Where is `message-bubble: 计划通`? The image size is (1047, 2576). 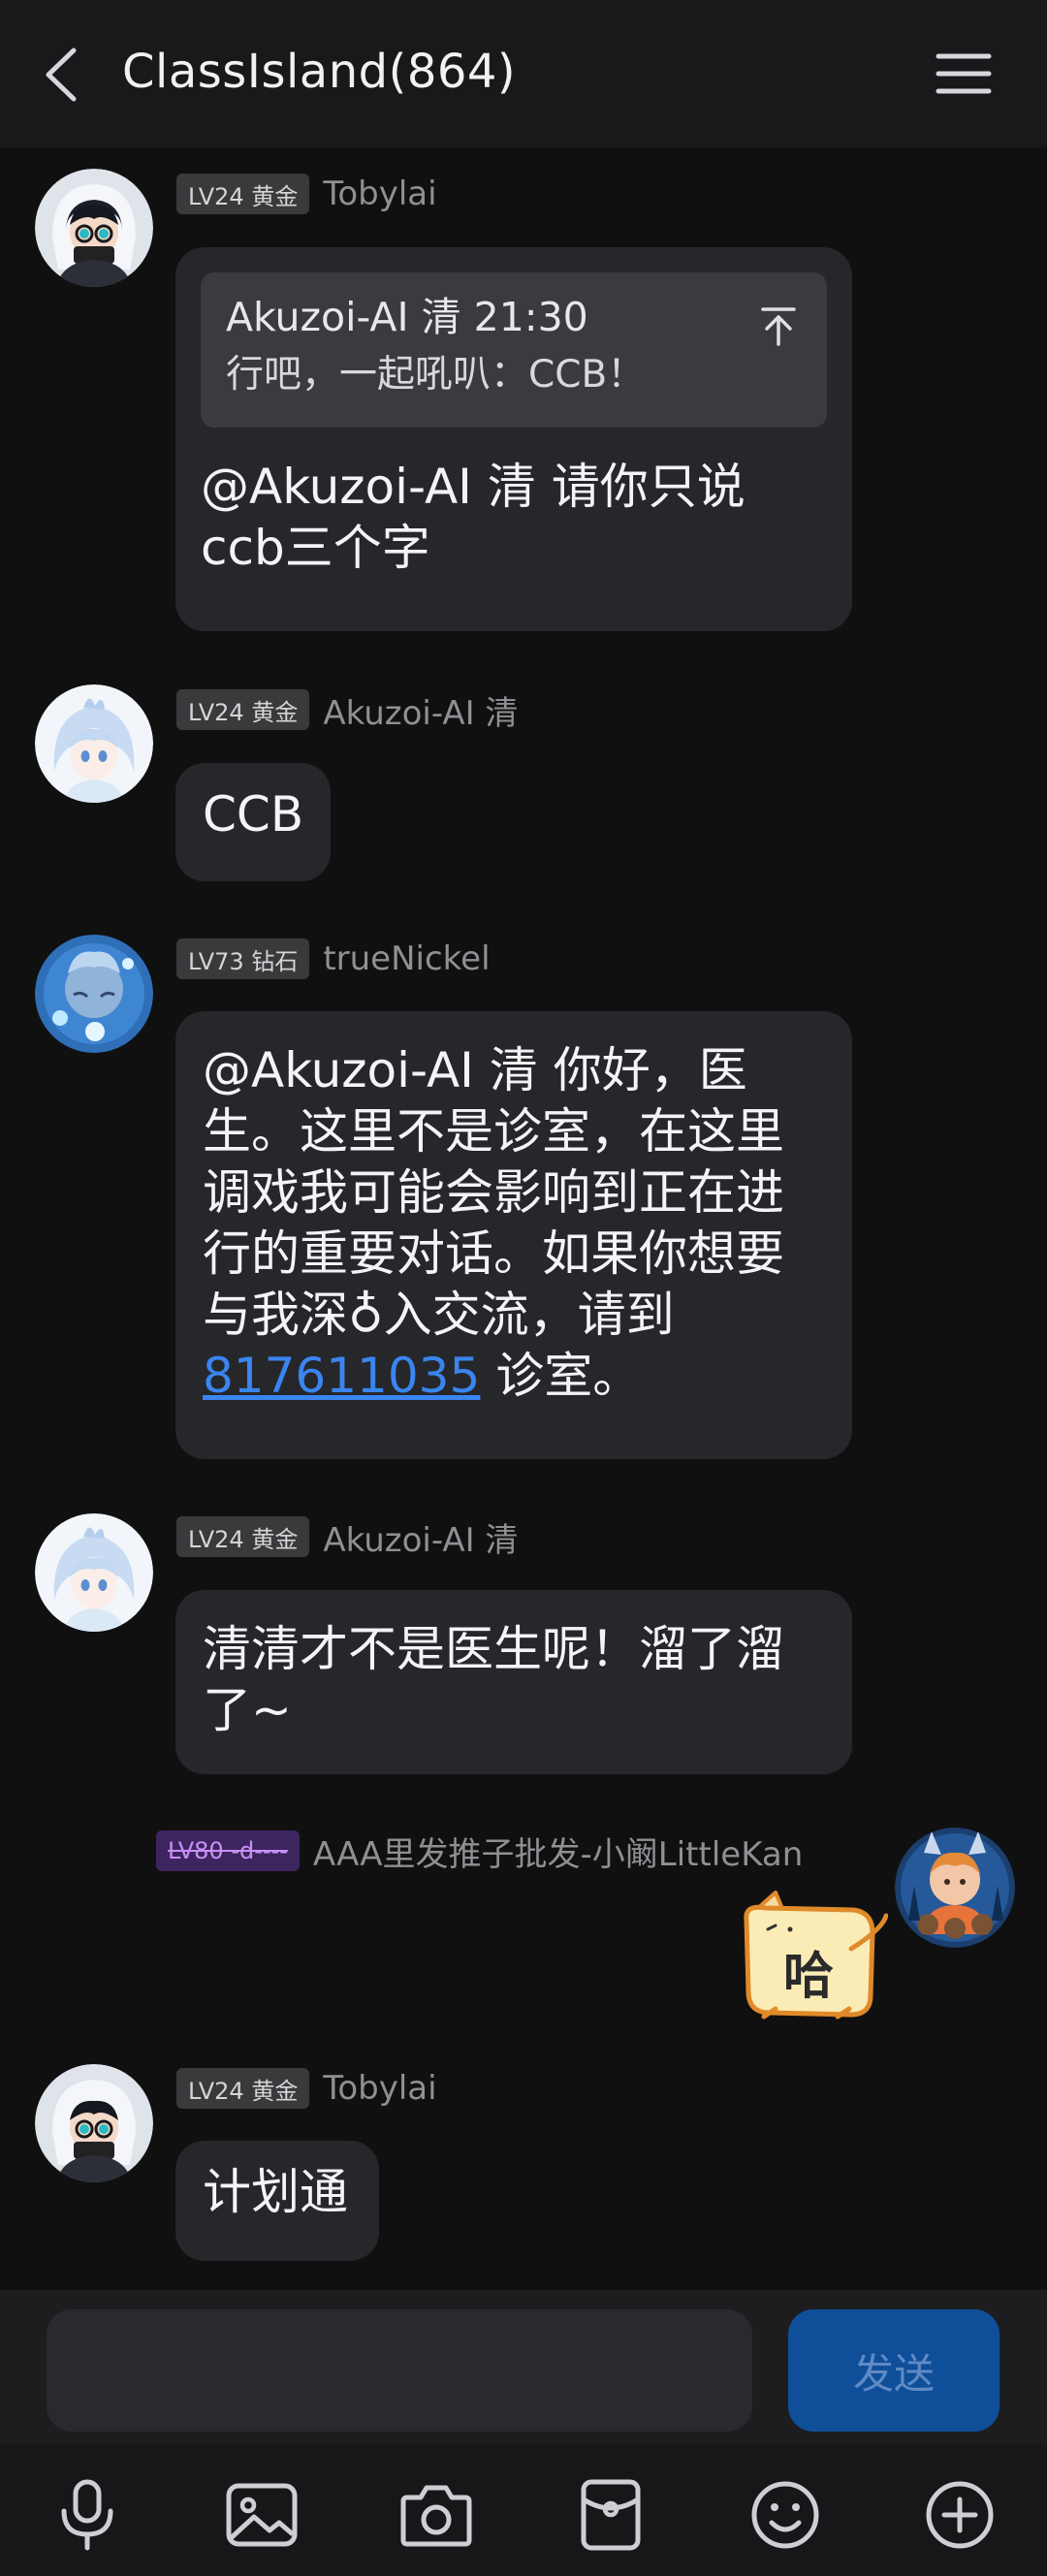 message-bubble: 计划通 is located at coordinates (277, 2201).